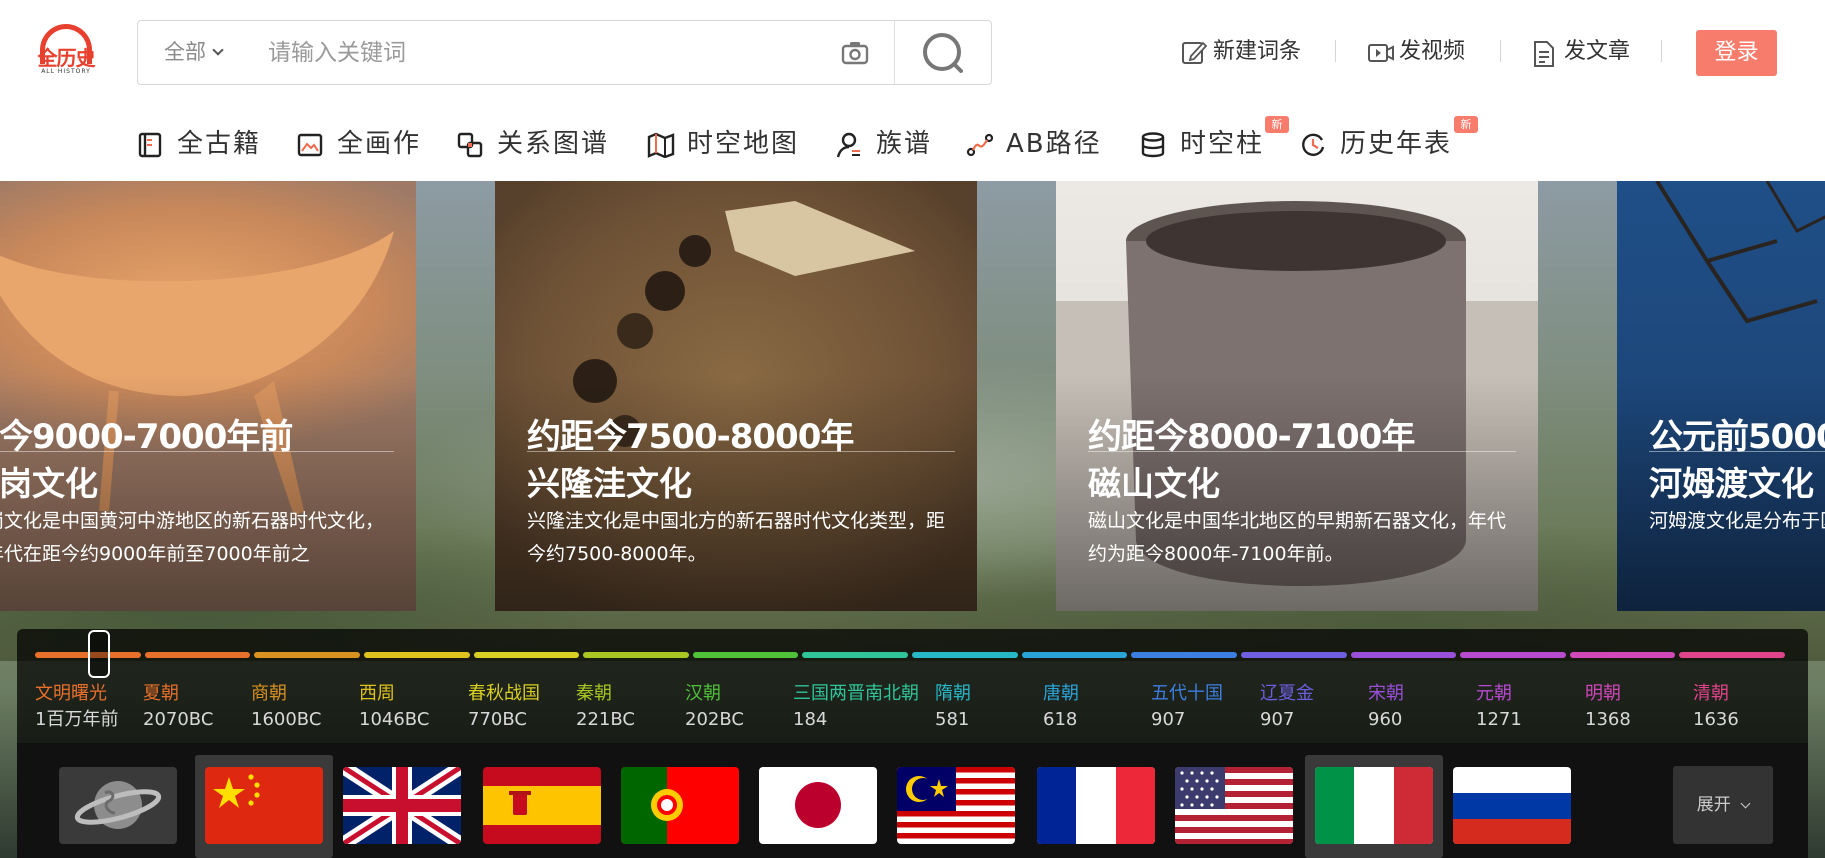 Image resolution: width=1825 pixels, height=858 pixels. What do you see at coordinates (714, 719) in the screenshot?
I see `dynasty-start-year: 202BC` at bounding box center [714, 719].